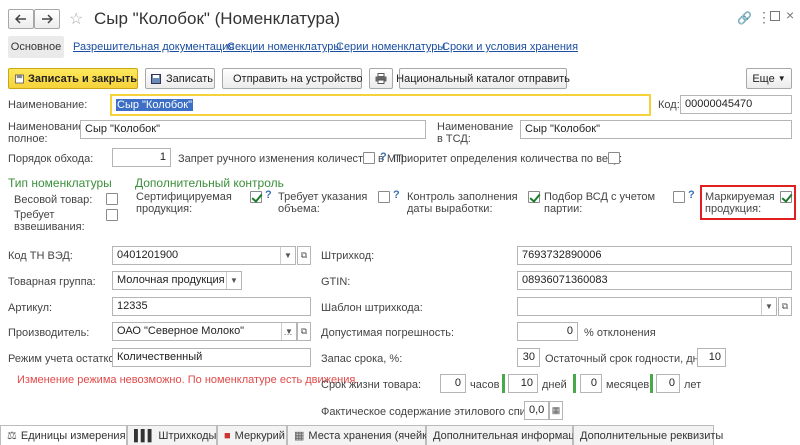  I want to click on certified-label: Сертифицируемая продукция:, so click(184, 203).